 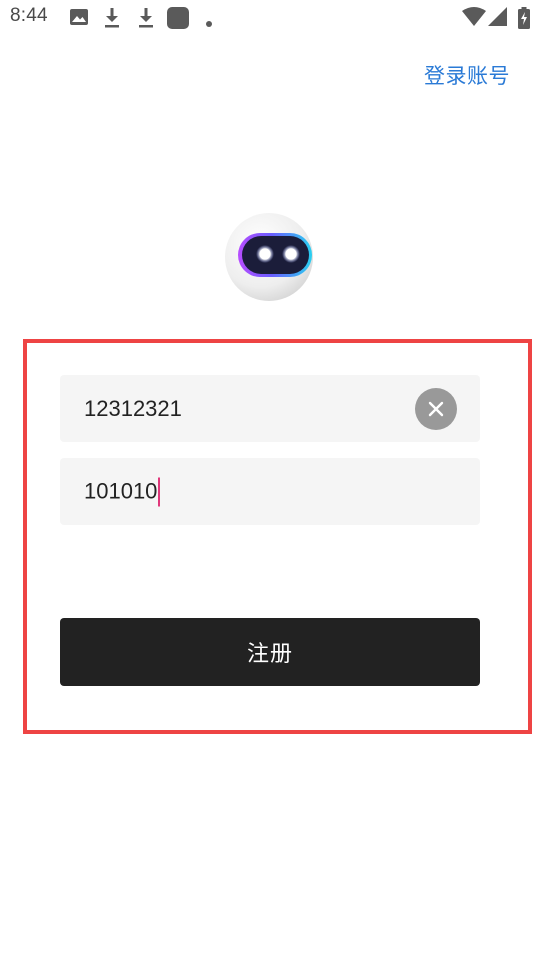 What do you see at coordinates (209, 22) in the screenshot?
I see `dot-icon` at bounding box center [209, 22].